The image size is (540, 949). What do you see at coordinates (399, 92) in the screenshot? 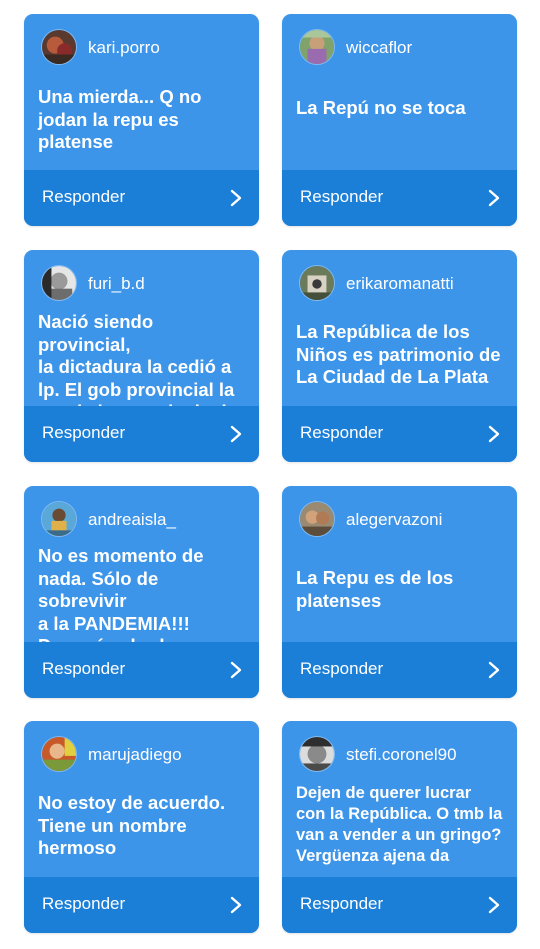
I see `response-card-body: wiccaflor La Repú no se toca` at bounding box center [399, 92].